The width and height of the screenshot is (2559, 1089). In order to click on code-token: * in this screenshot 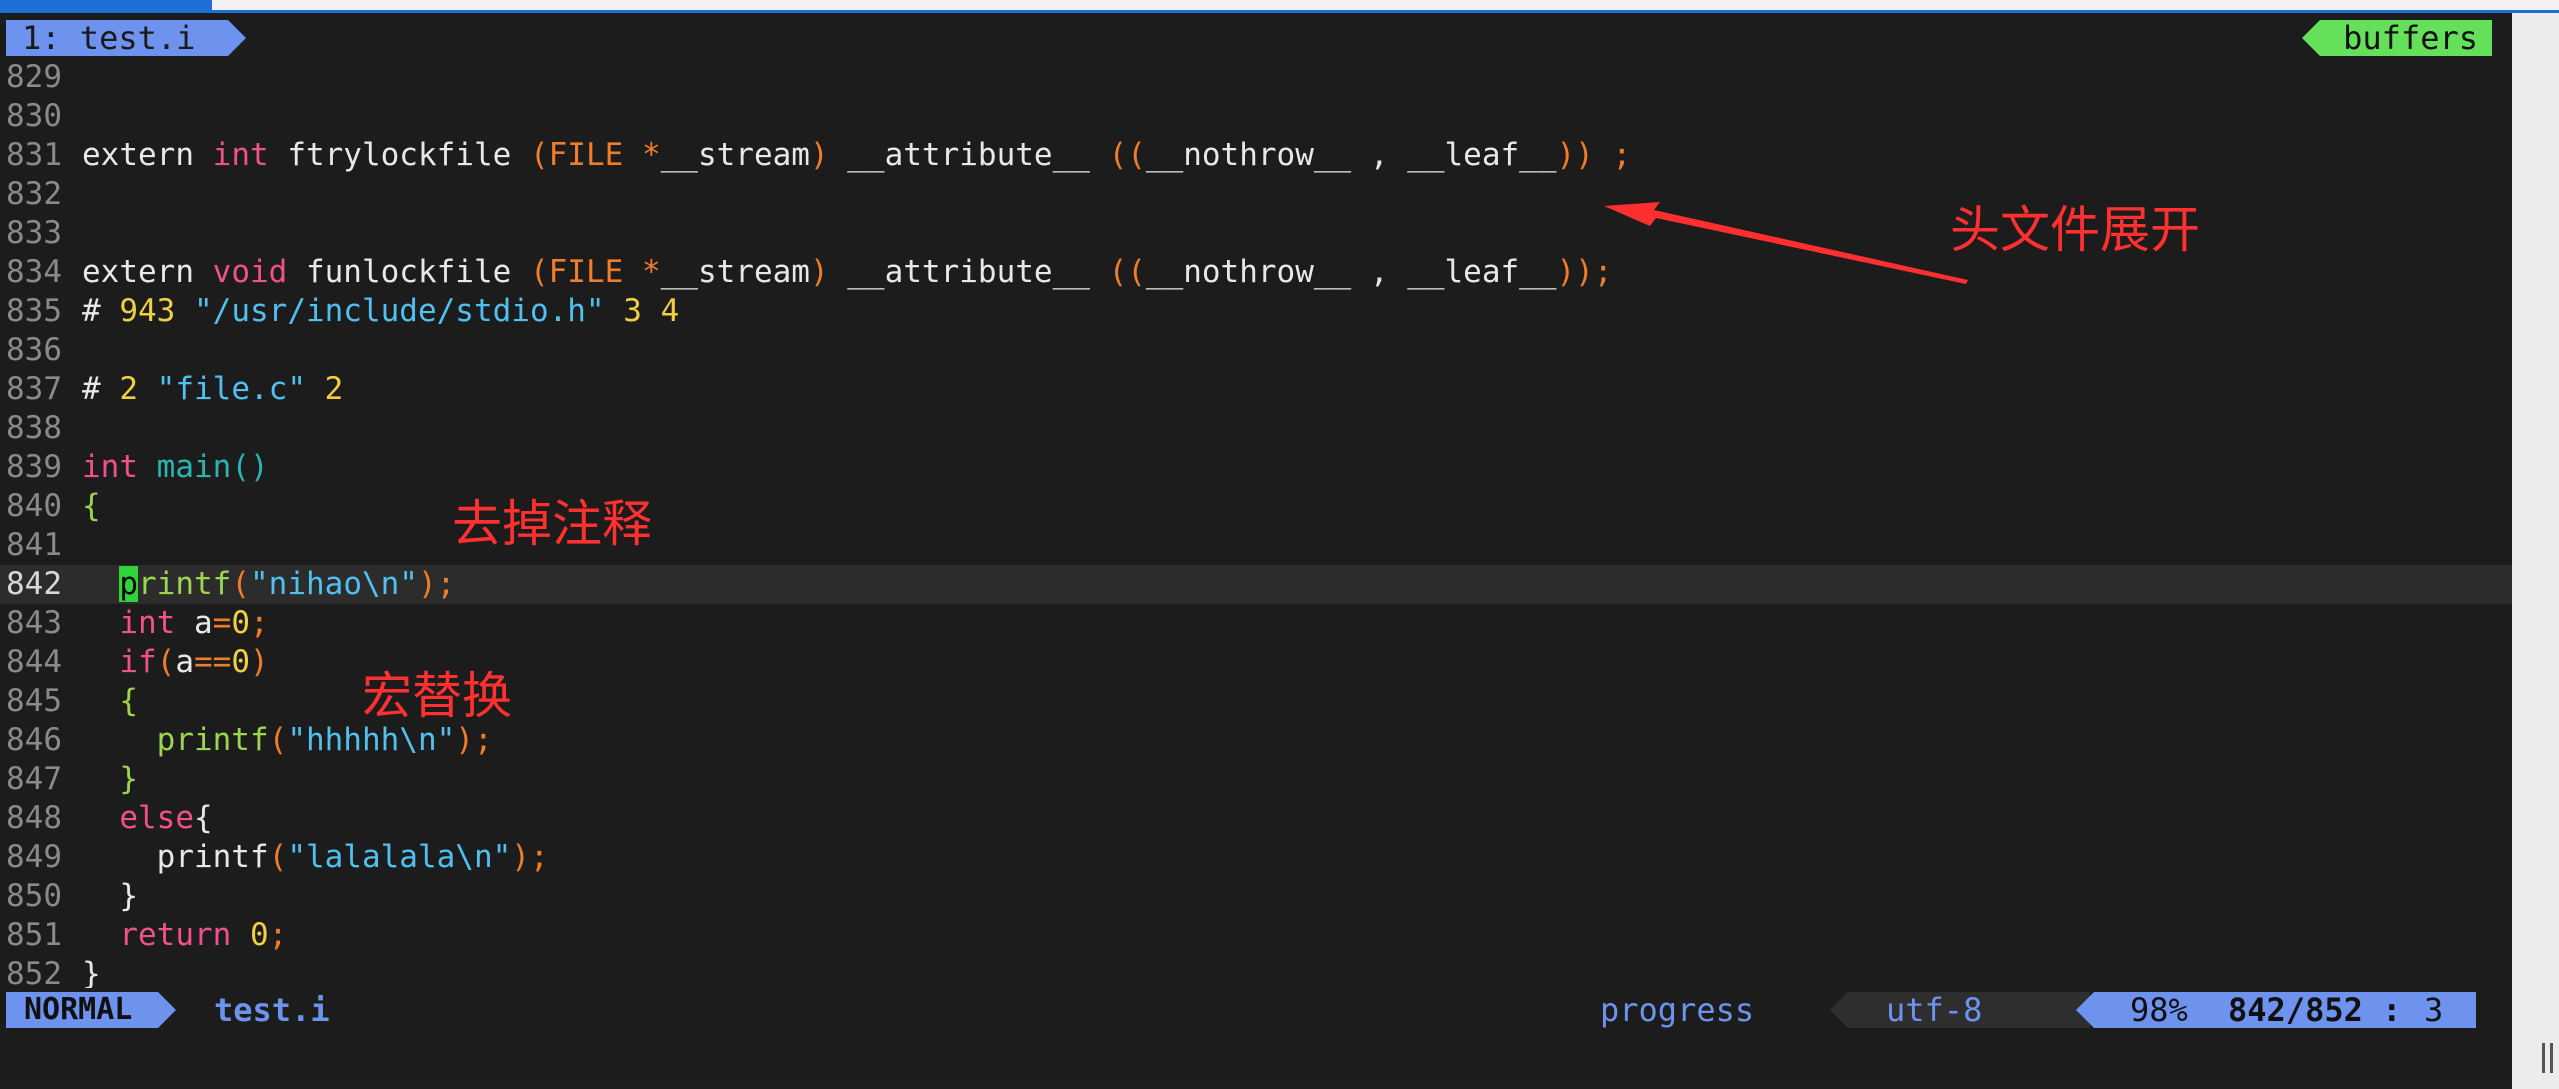, I will do `click(651, 155)`.